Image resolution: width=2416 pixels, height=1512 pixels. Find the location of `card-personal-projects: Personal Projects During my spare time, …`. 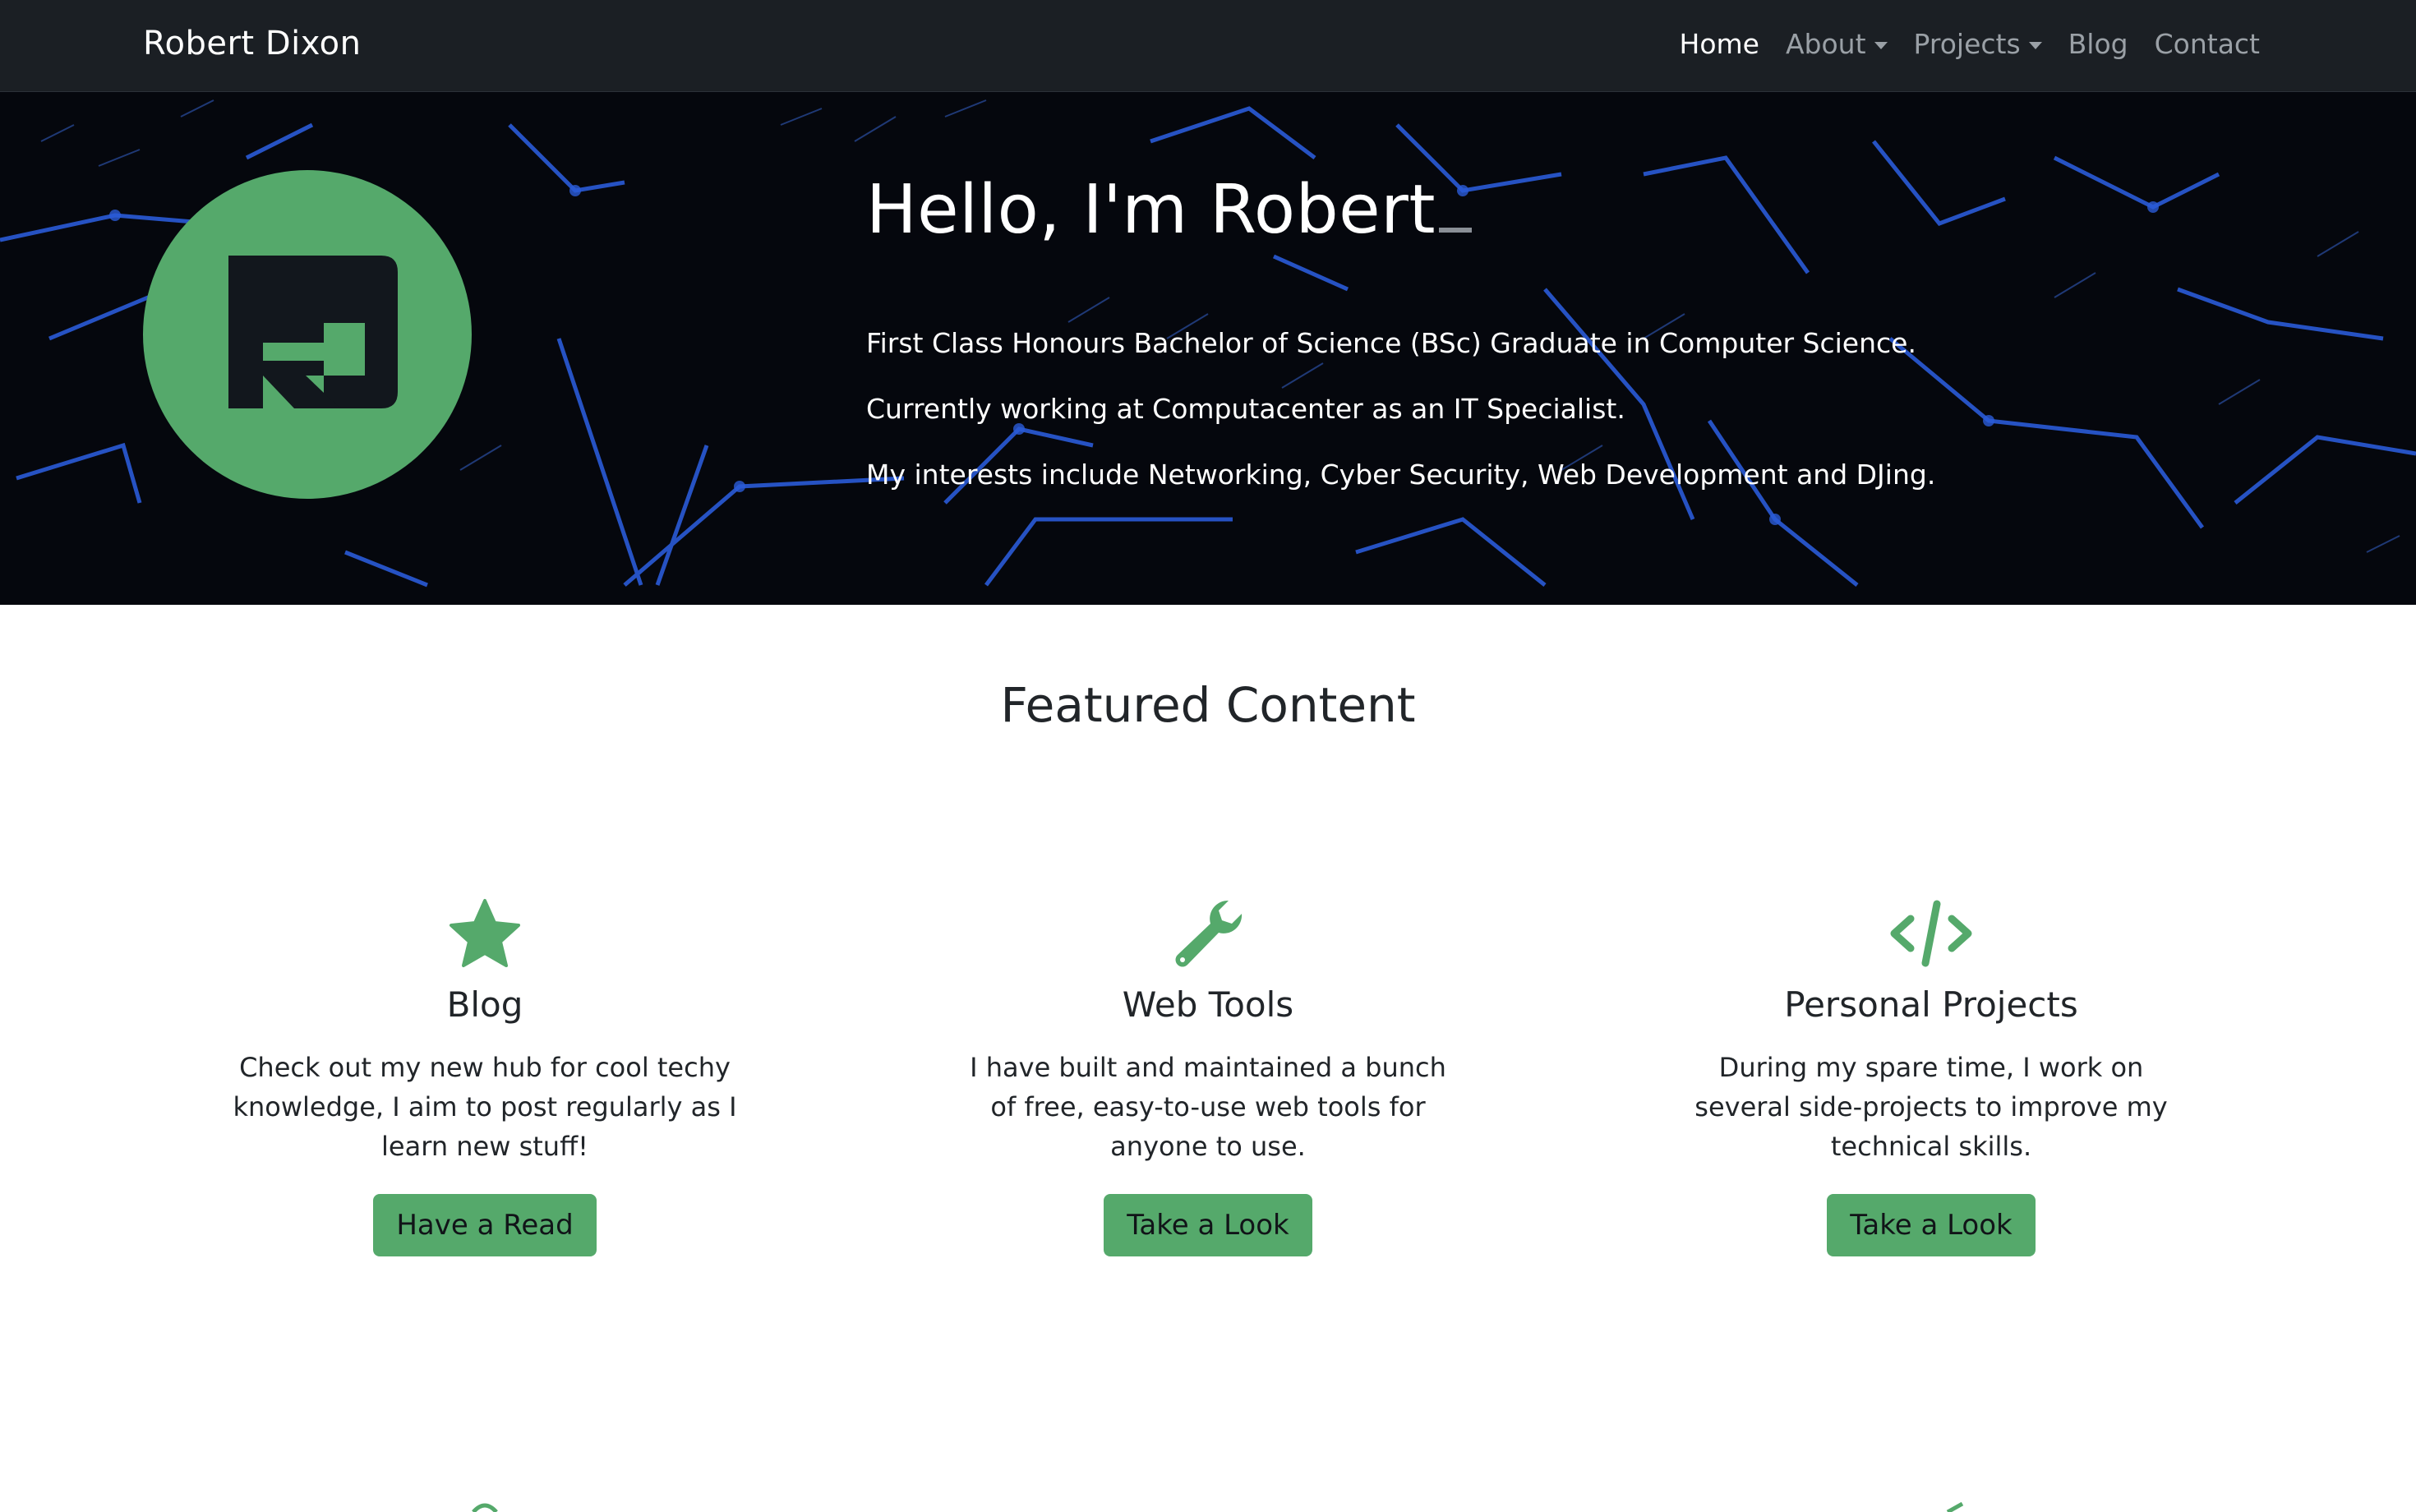

card-personal-projects: Personal Projects During my spare time, … is located at coordinates (1931, 1076).